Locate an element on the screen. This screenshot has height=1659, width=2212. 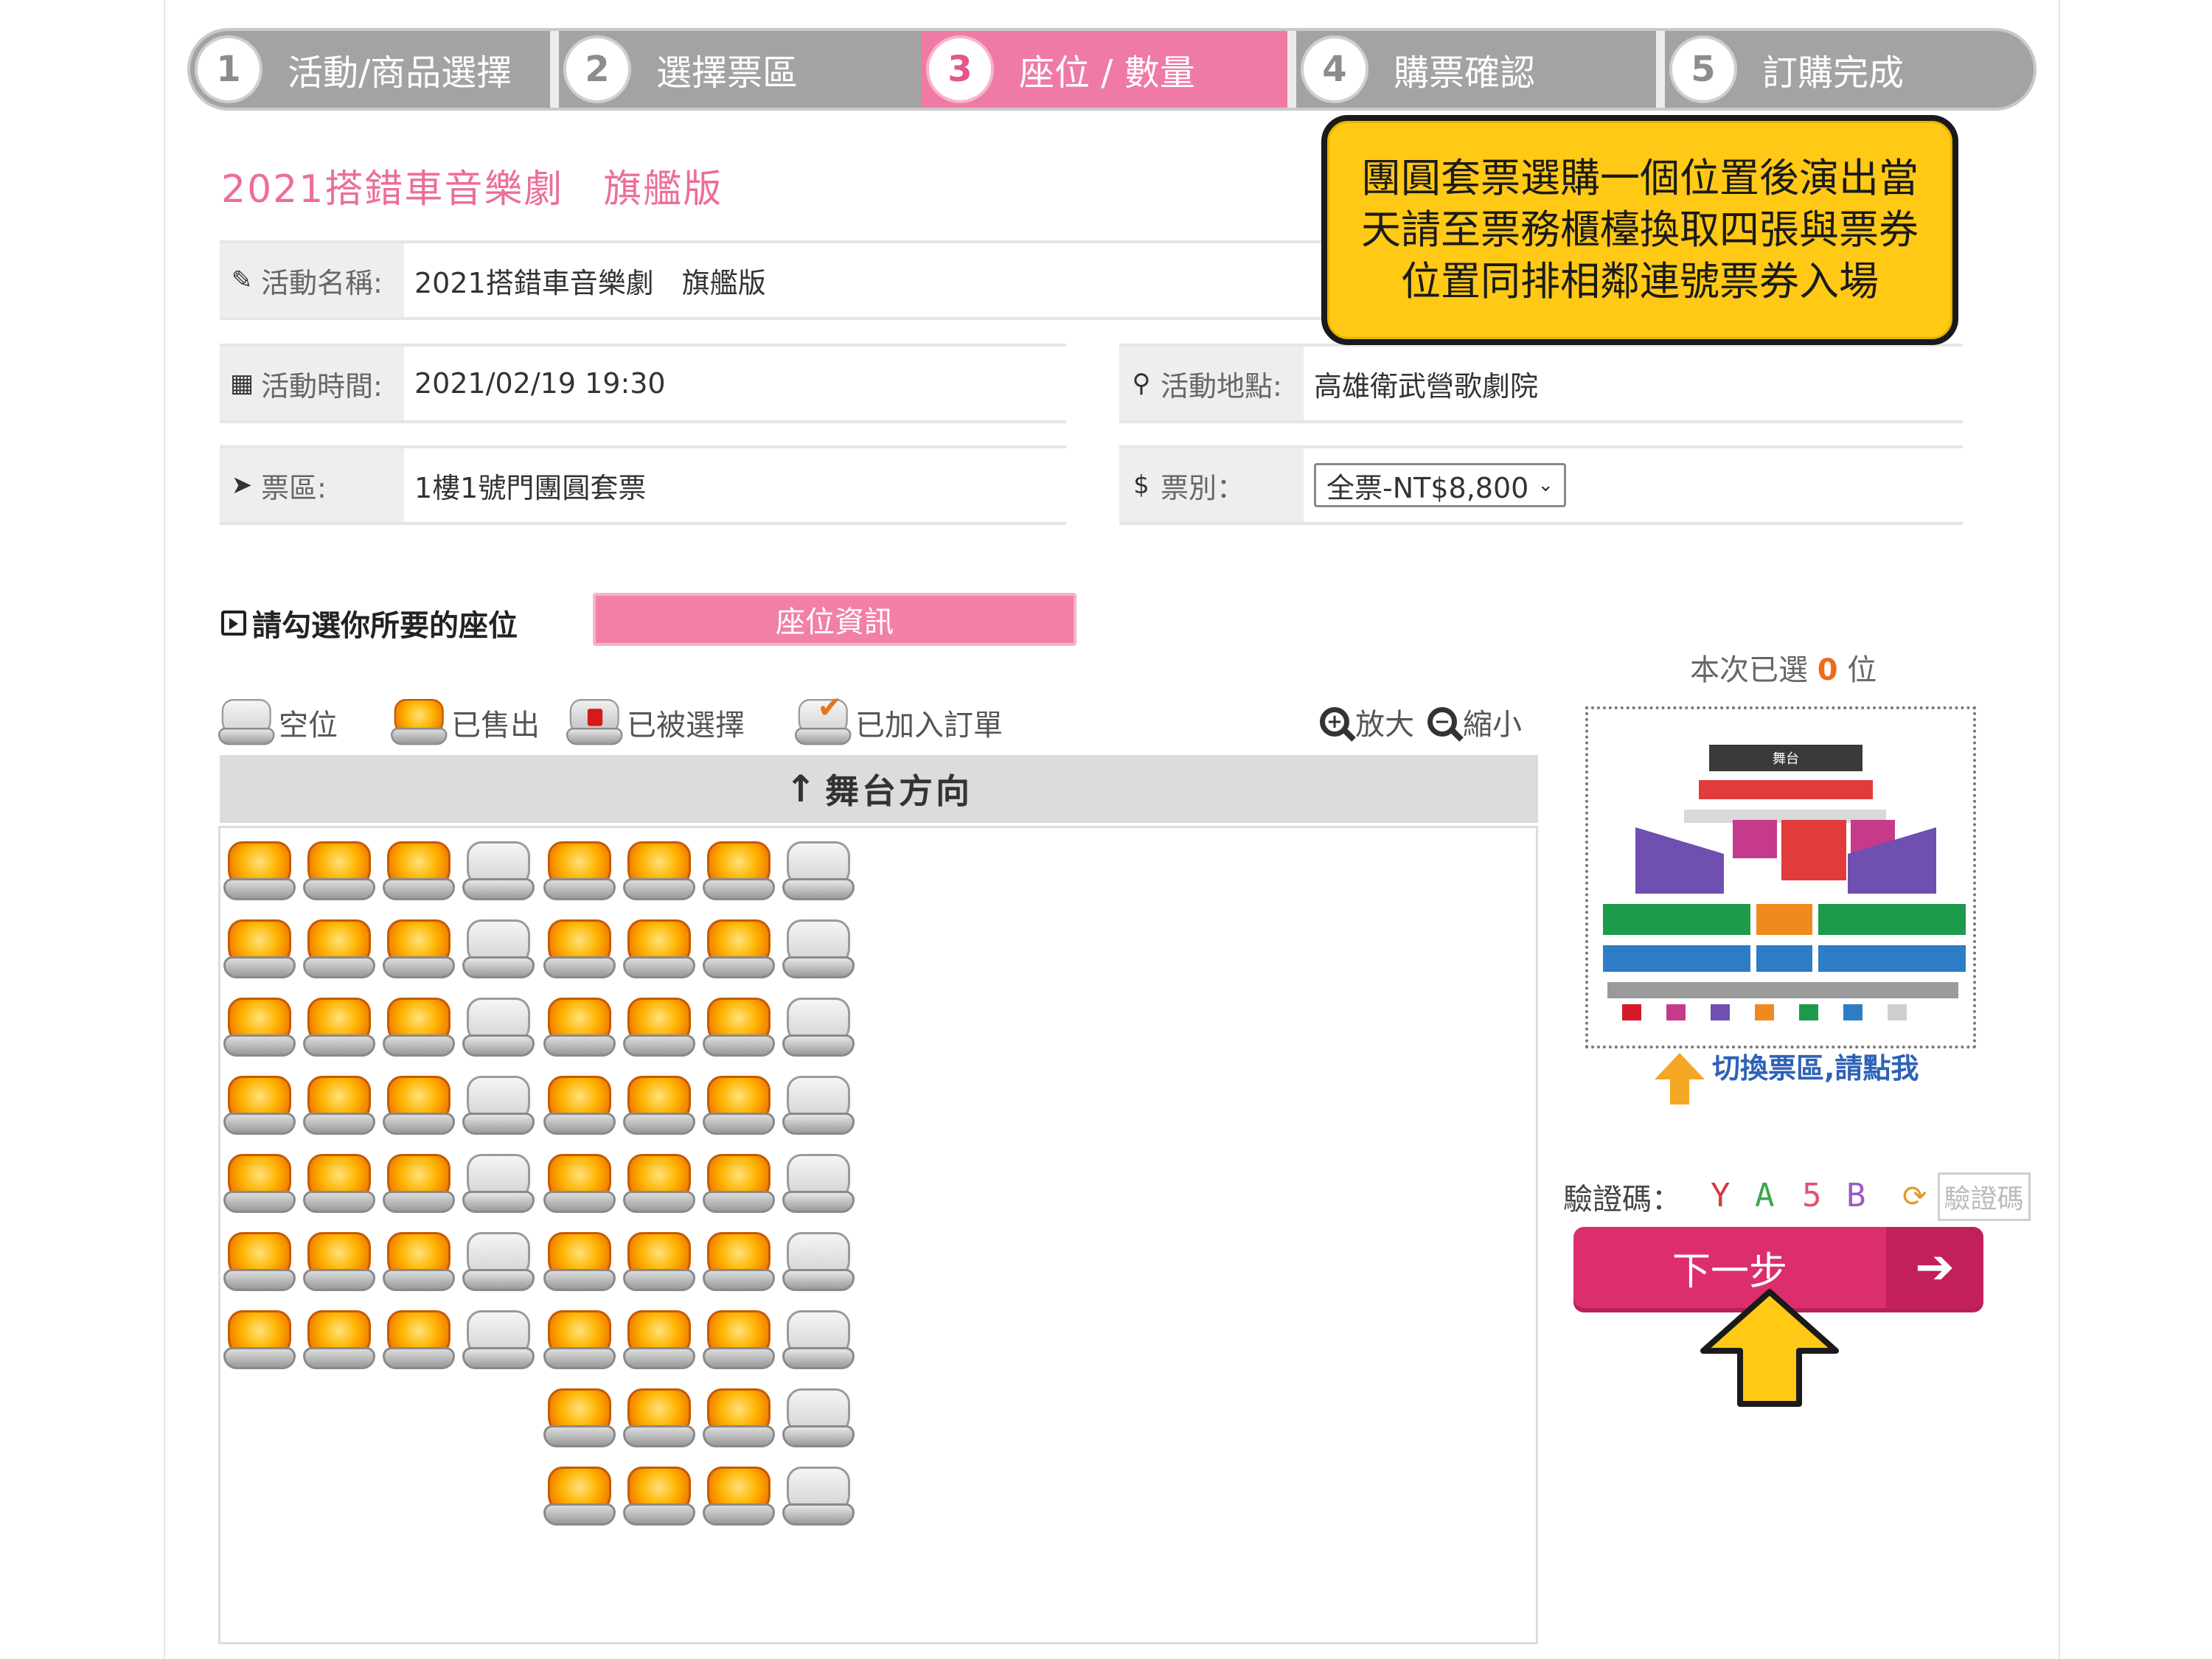
arrow-up-icon is located at coordinates (1680, 1078).